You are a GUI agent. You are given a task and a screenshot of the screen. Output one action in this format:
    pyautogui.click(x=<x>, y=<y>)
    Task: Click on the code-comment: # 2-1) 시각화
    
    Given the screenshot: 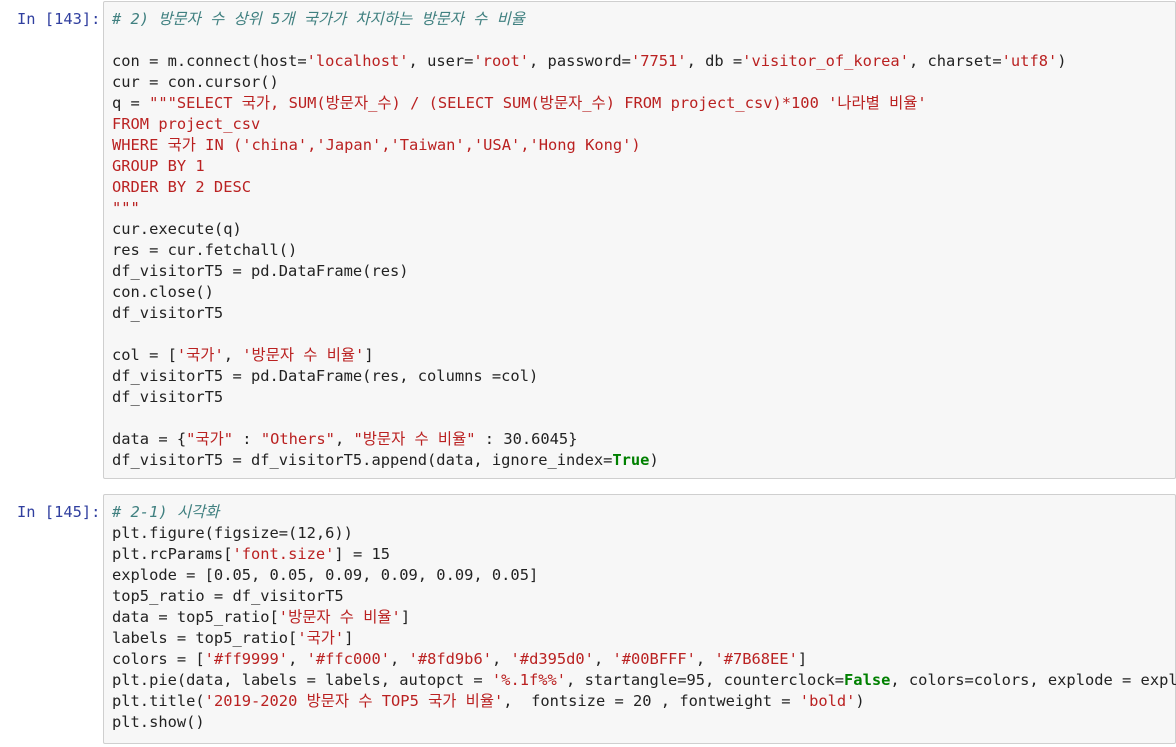 What is the action you would take?
    pyautogui.click(x=166, y=512)
    